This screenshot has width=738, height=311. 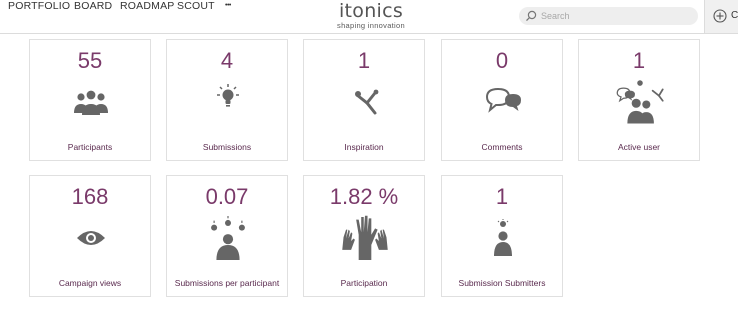 What do you see at coordinates (90, 147) in the screenshot?
I see `stat-label: Participants` at bounding box center [90, 147].